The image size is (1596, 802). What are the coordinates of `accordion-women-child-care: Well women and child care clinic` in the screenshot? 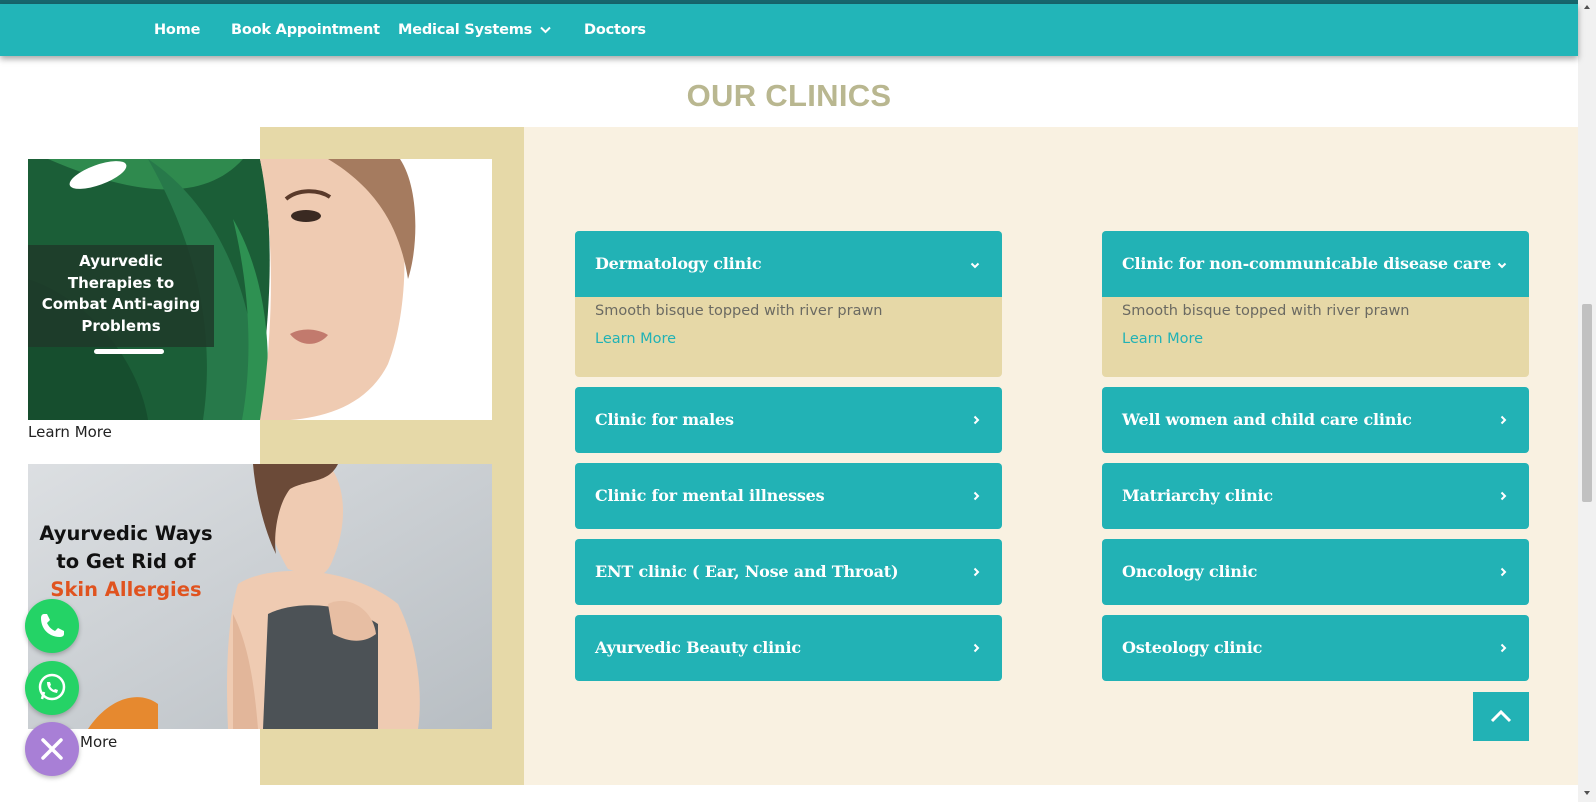 It's located at (1315, 420).